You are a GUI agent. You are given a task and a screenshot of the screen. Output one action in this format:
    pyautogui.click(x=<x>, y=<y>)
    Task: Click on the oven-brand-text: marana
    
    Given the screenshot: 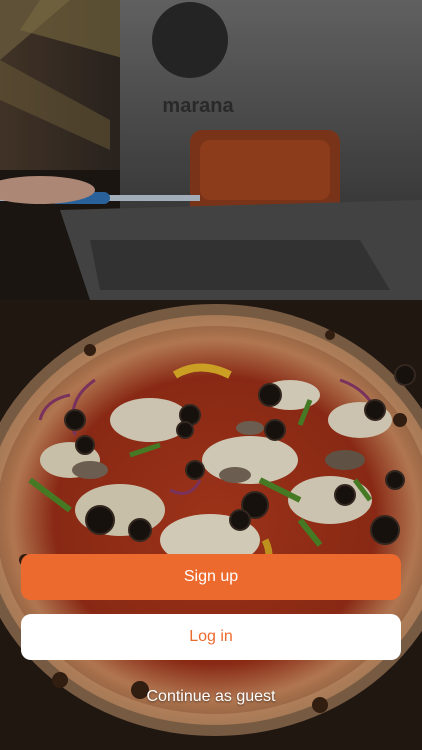 What is the action you would take?
    pyautogui.click(x=198, y=106)
    